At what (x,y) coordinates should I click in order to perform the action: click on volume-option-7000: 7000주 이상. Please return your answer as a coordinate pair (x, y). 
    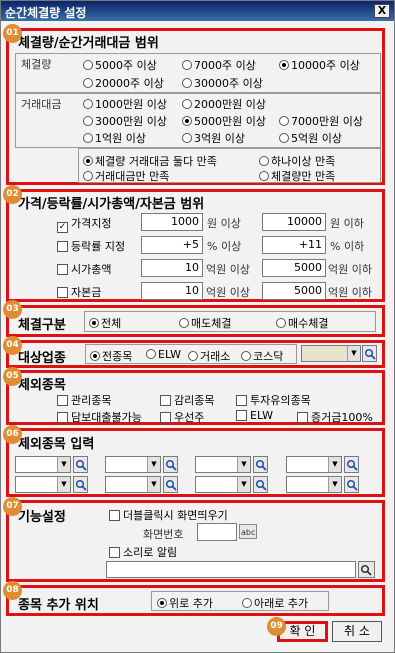
    Looking at the image, I should click on (219, 65).